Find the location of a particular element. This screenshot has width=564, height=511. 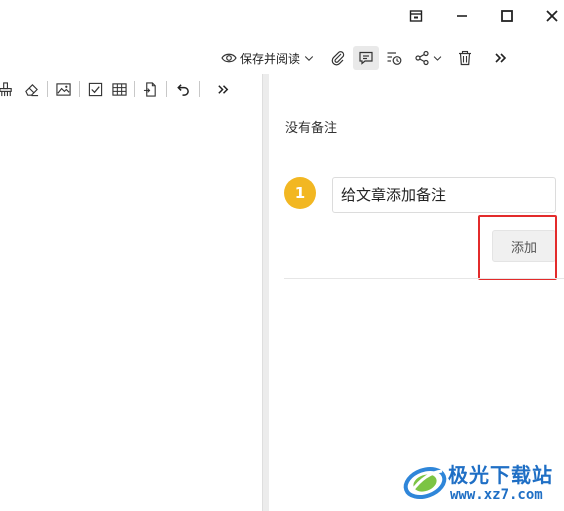

checkbox-icon is located at coordinates (95, 89).